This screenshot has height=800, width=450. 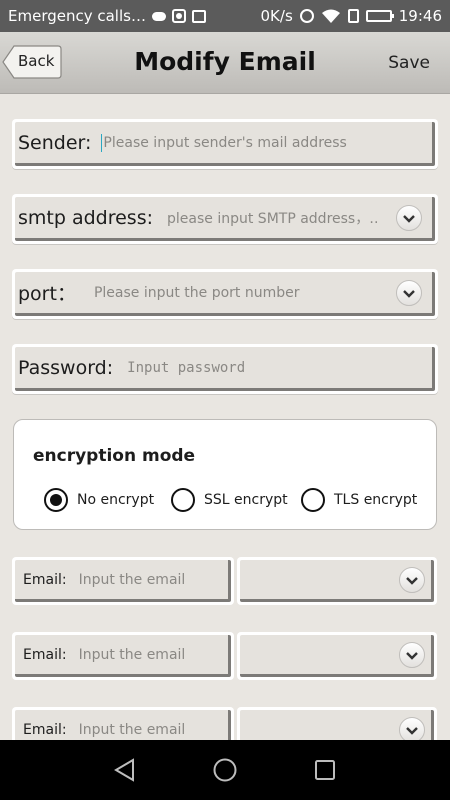 I want to click on image-icon, so click(x=198, y=16).